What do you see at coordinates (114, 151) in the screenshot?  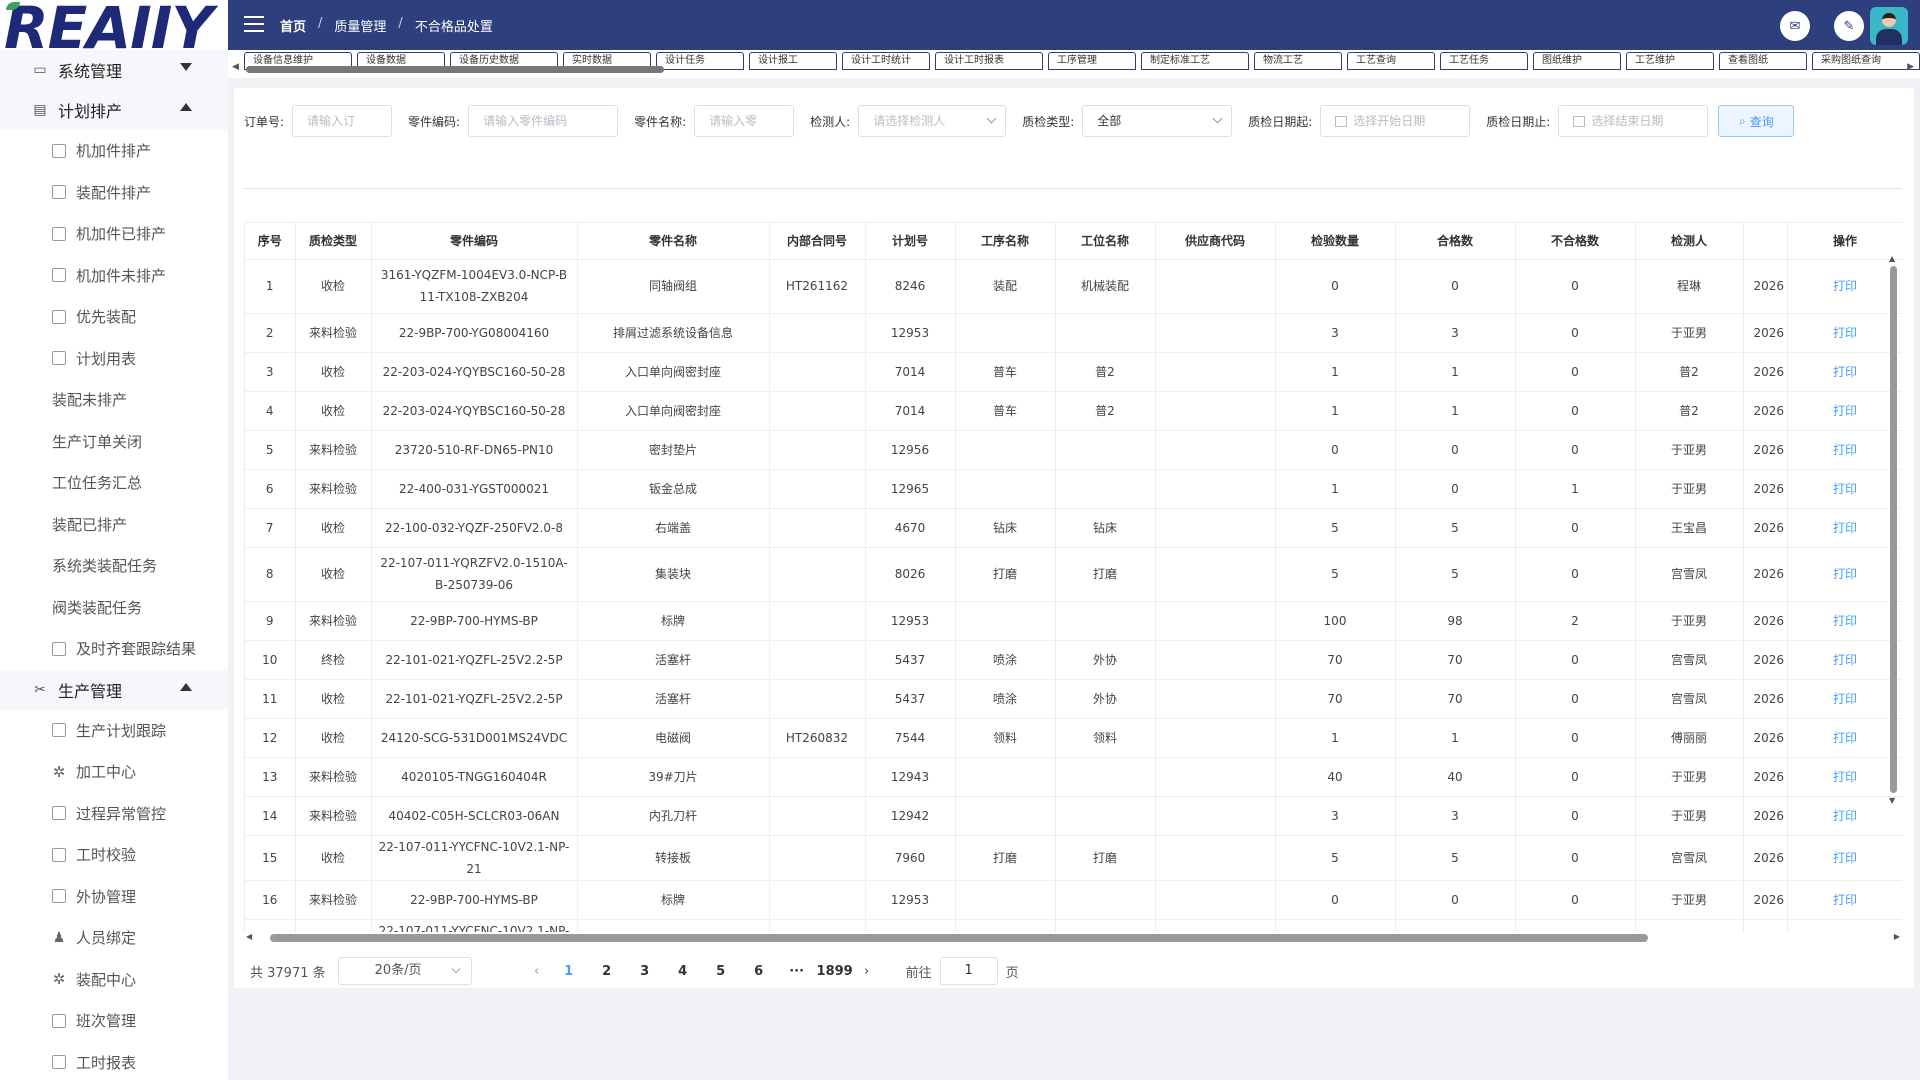 I see `sidebar-item: 机加件排产` at bounding box center [114, 151].